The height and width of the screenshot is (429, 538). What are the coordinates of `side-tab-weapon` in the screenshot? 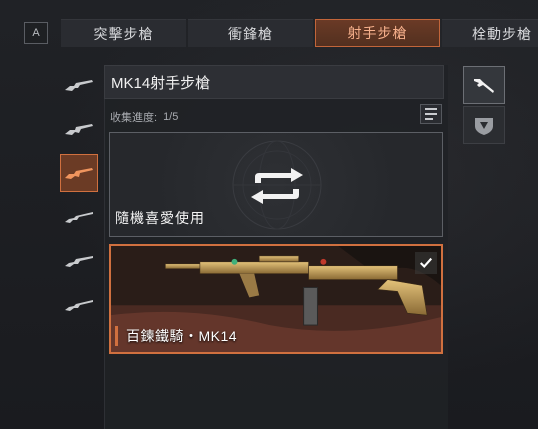 It's located at (484, 85).